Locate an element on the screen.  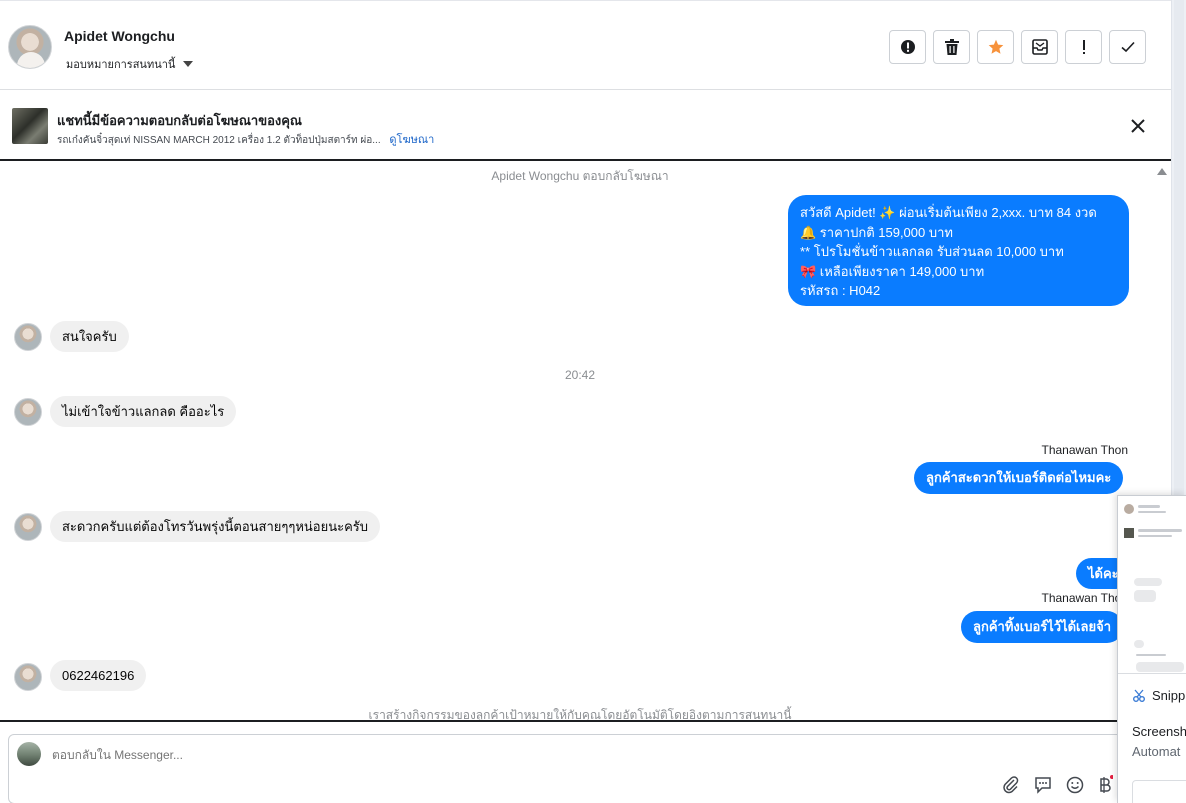
assign-conversation-dropdown: มอบหมายการสนทนานี้ is located at coordinates (130, 64).